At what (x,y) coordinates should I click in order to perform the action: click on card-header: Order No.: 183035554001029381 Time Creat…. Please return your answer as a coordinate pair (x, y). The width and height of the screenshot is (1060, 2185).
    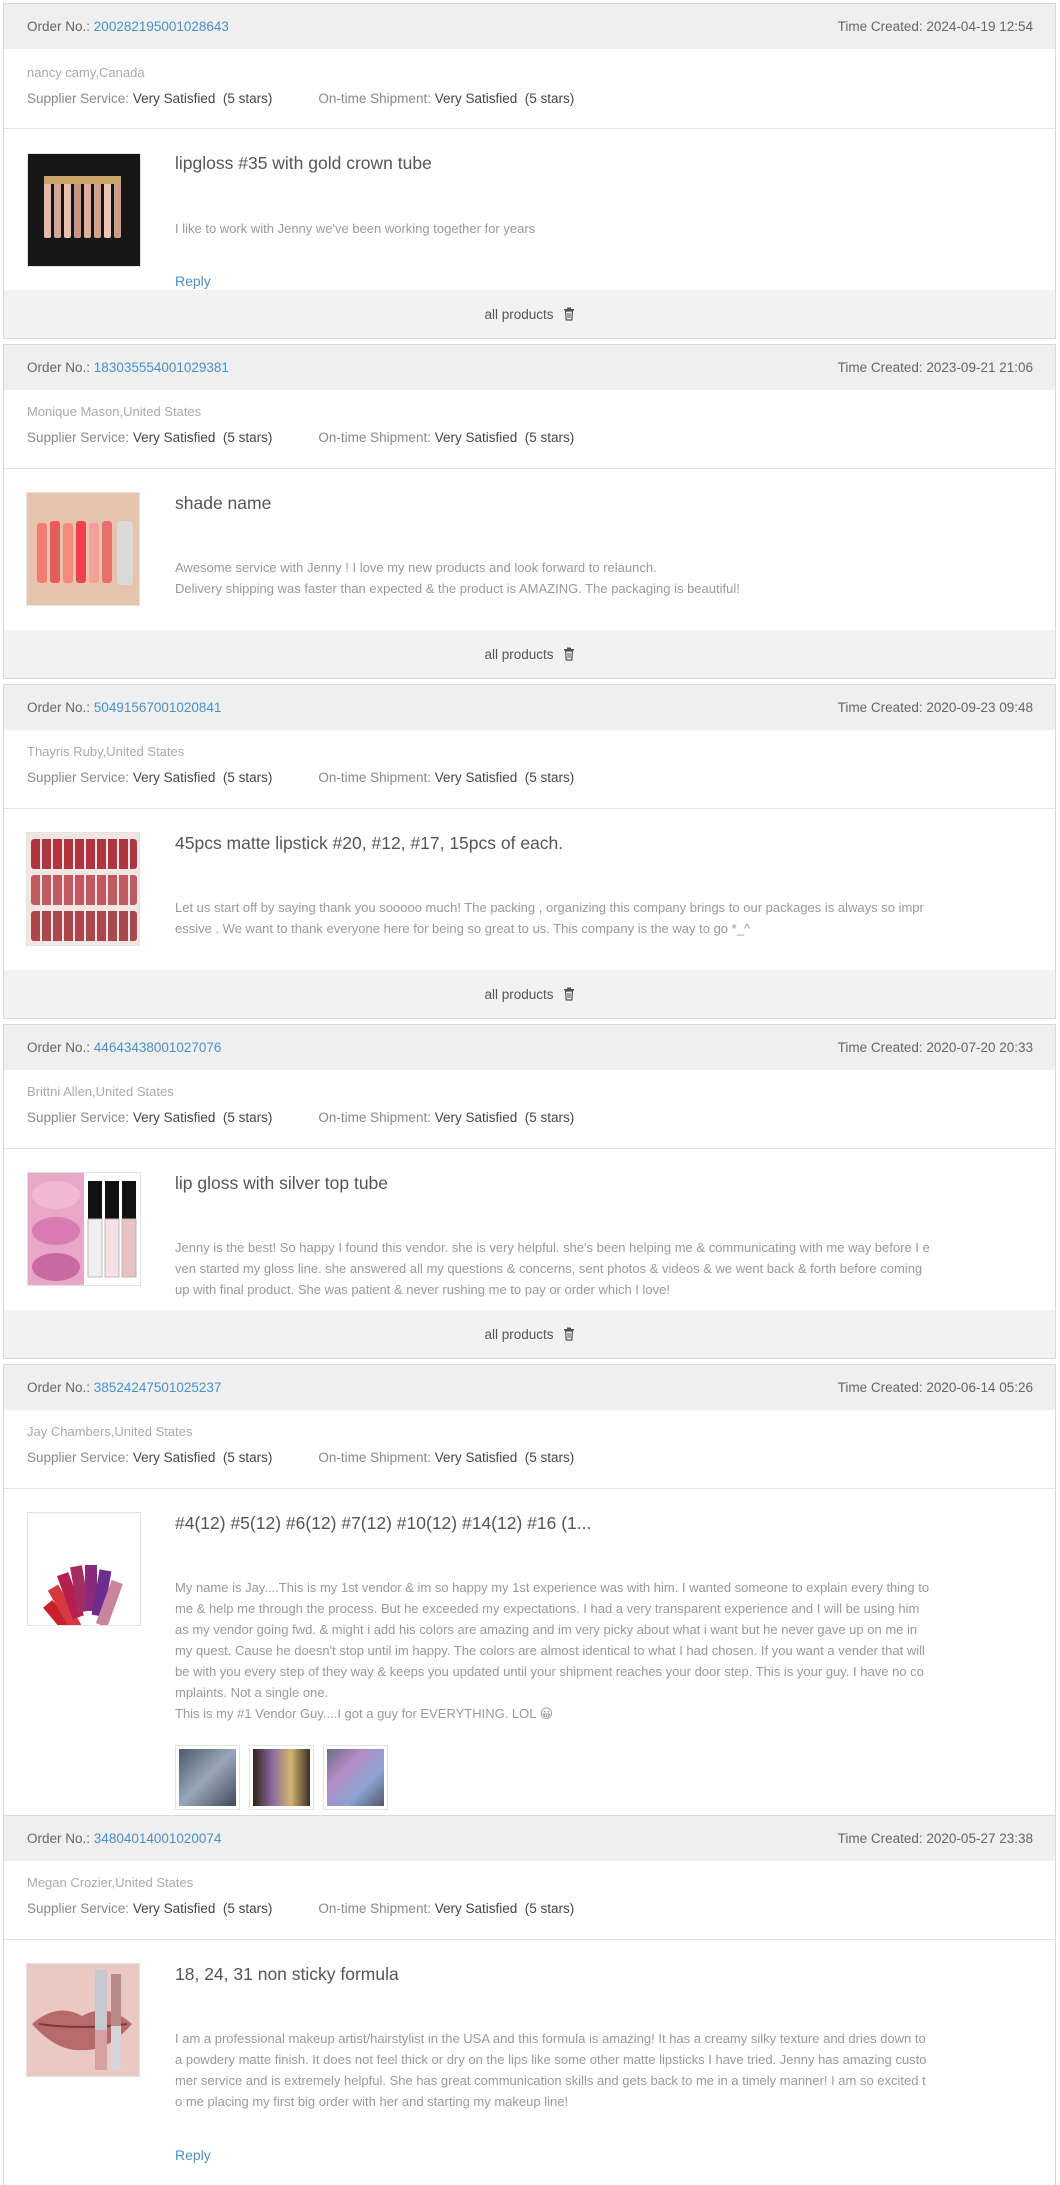
    Looking at the image, I should click on (529, 367).